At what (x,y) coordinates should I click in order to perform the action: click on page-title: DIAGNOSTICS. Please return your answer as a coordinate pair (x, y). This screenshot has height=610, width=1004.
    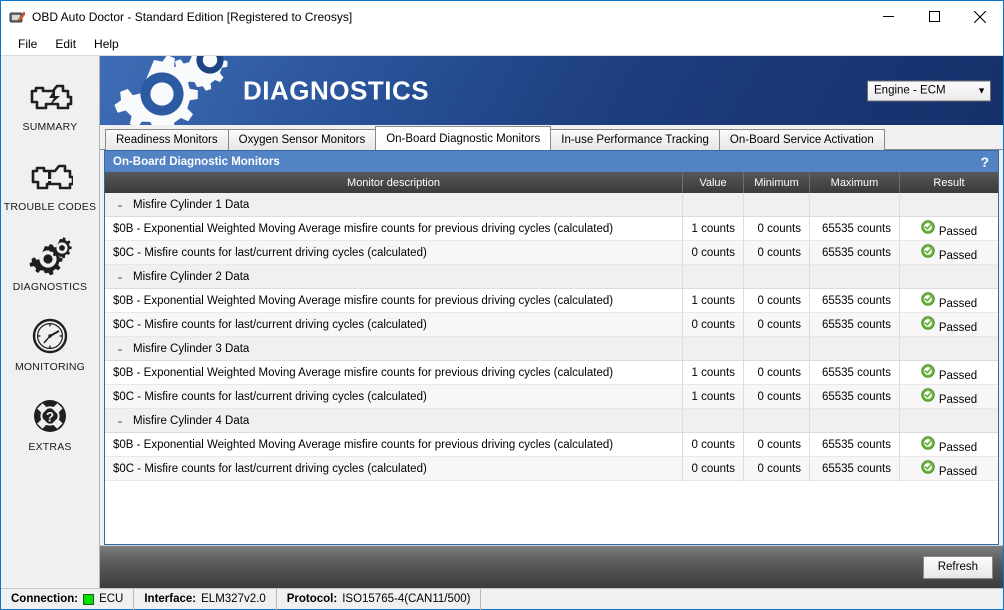
    Looking at the image, I should click on (336, 90).